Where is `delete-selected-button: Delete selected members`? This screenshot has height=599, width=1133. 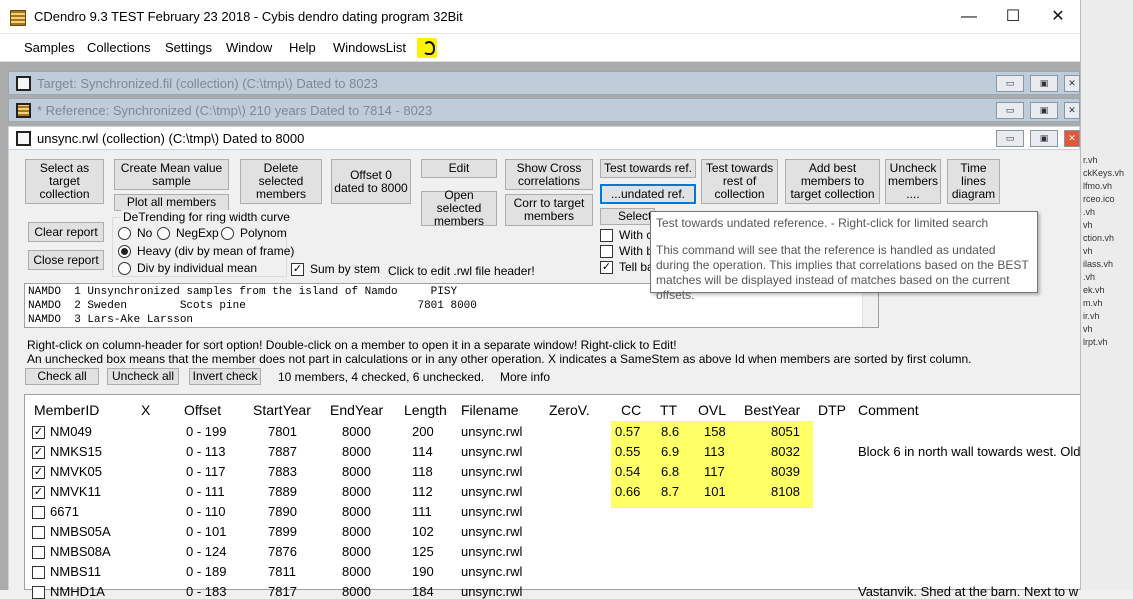 delete-selected-button: Delete selected members is located at coordinates (281, 181).